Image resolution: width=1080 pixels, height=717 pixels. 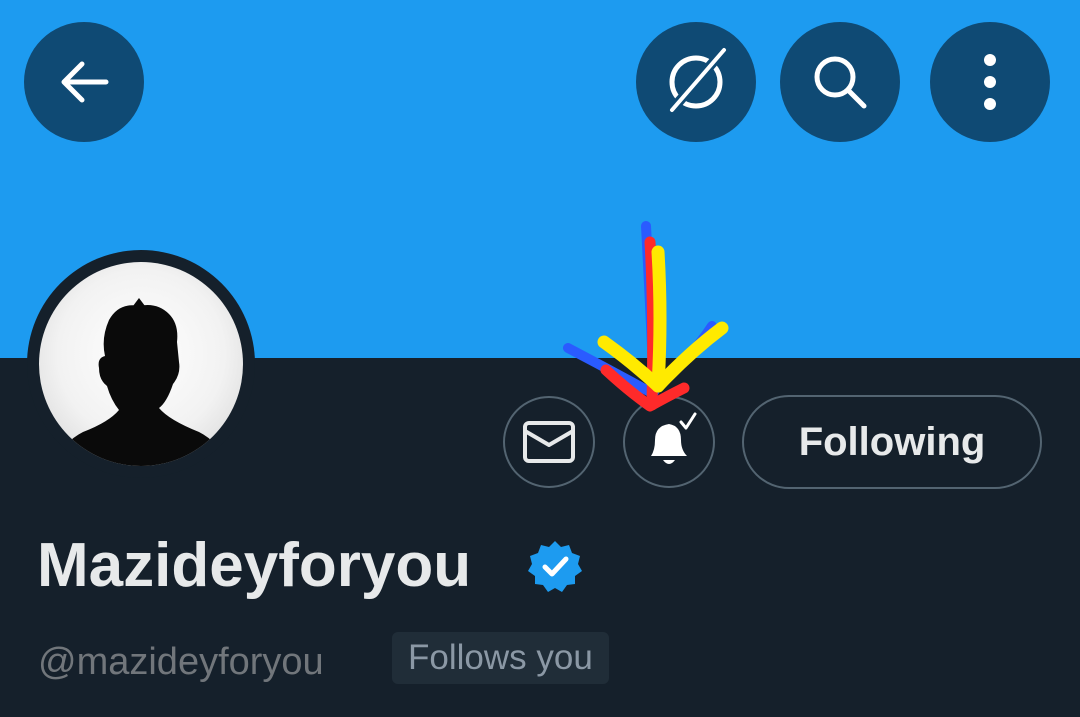 I want to click on envelope-icon, so click(x=549, y=442).